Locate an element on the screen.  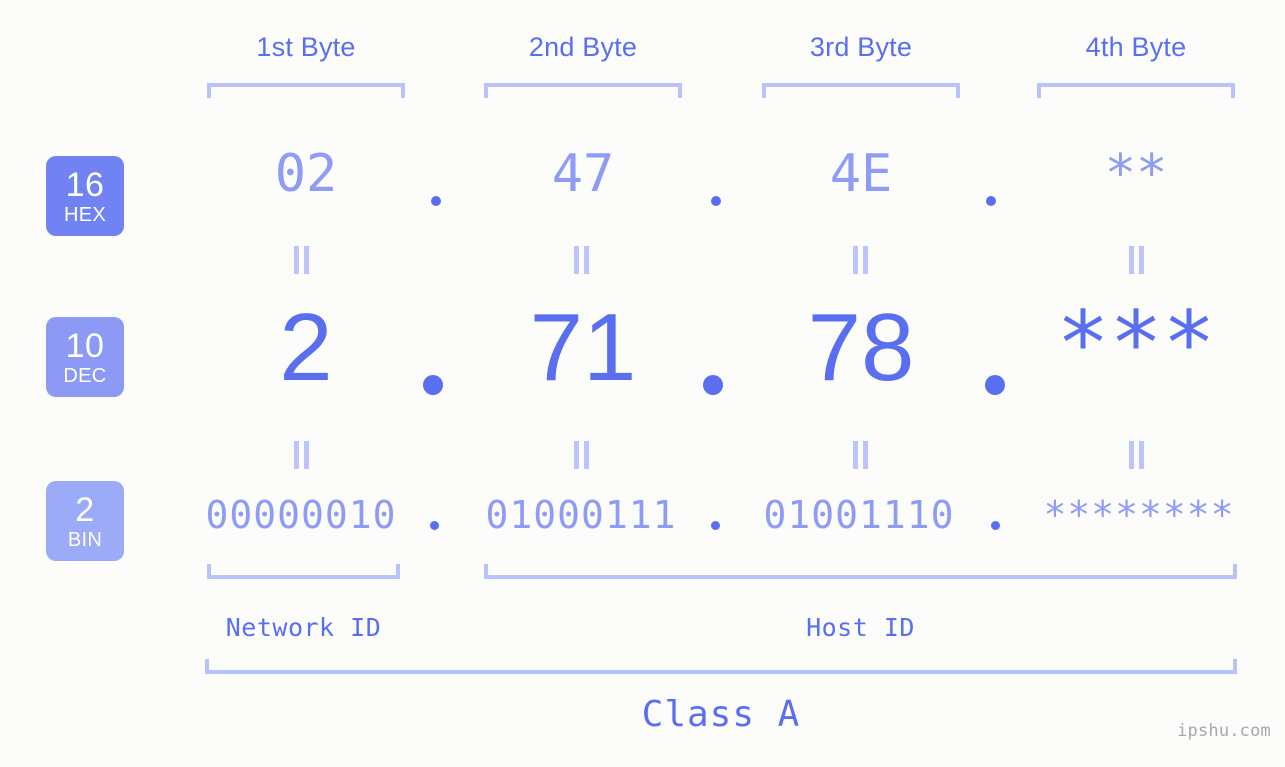
host-id-label: Host ID is located at coordinates (860, 627).